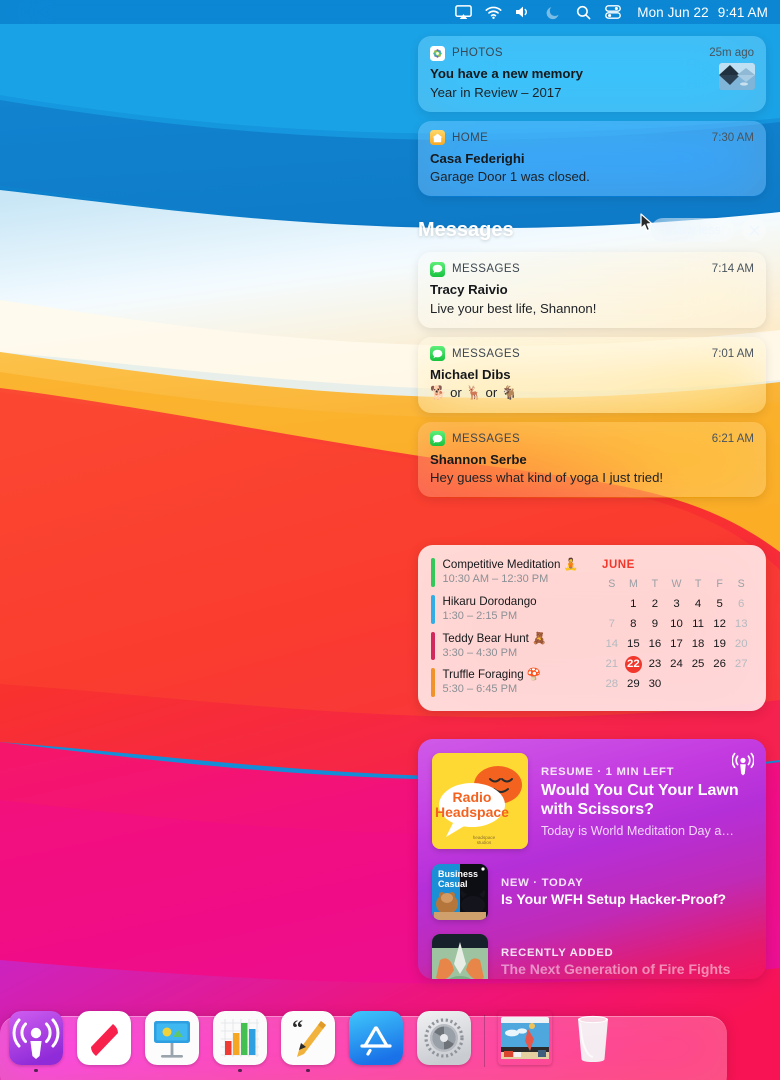  I want to click on dock-item-podcasts, so click(36, 1041).